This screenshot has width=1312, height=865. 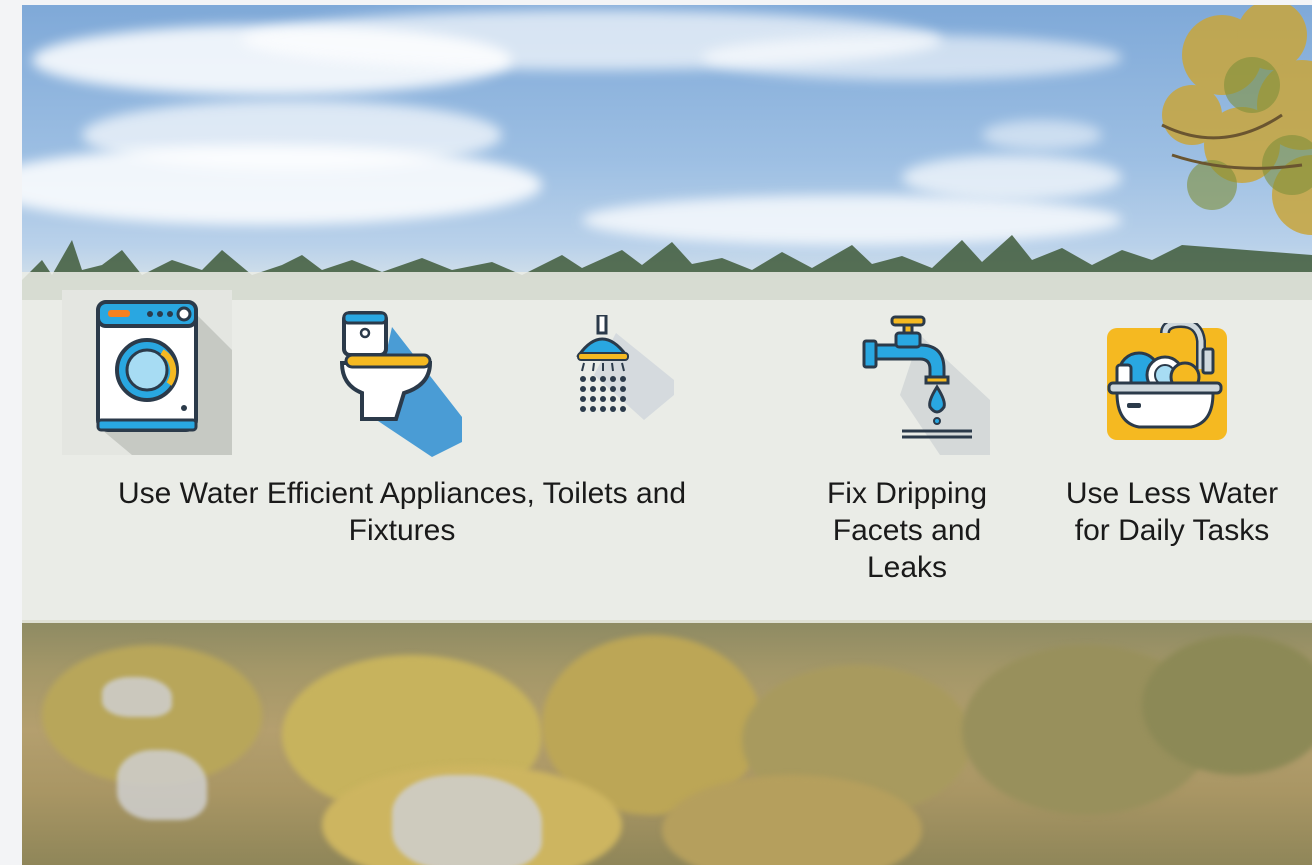 What do you see at coordinates (397, 387) in the screenshot?
I see `toilet-icon` at bounding box center [397, 387].